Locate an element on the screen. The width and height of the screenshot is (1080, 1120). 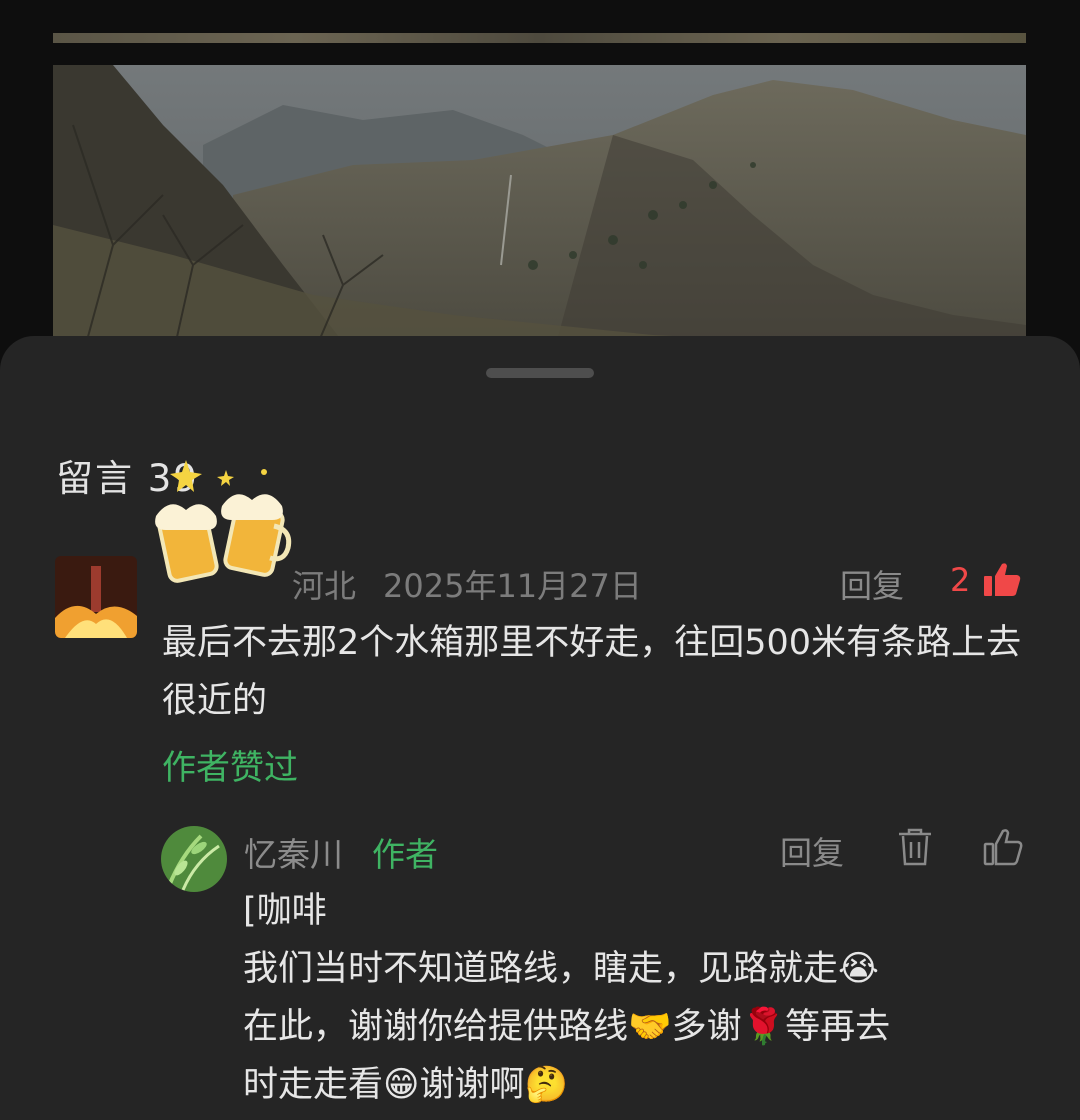
reply-avatar is located at coordinates (194, 859).